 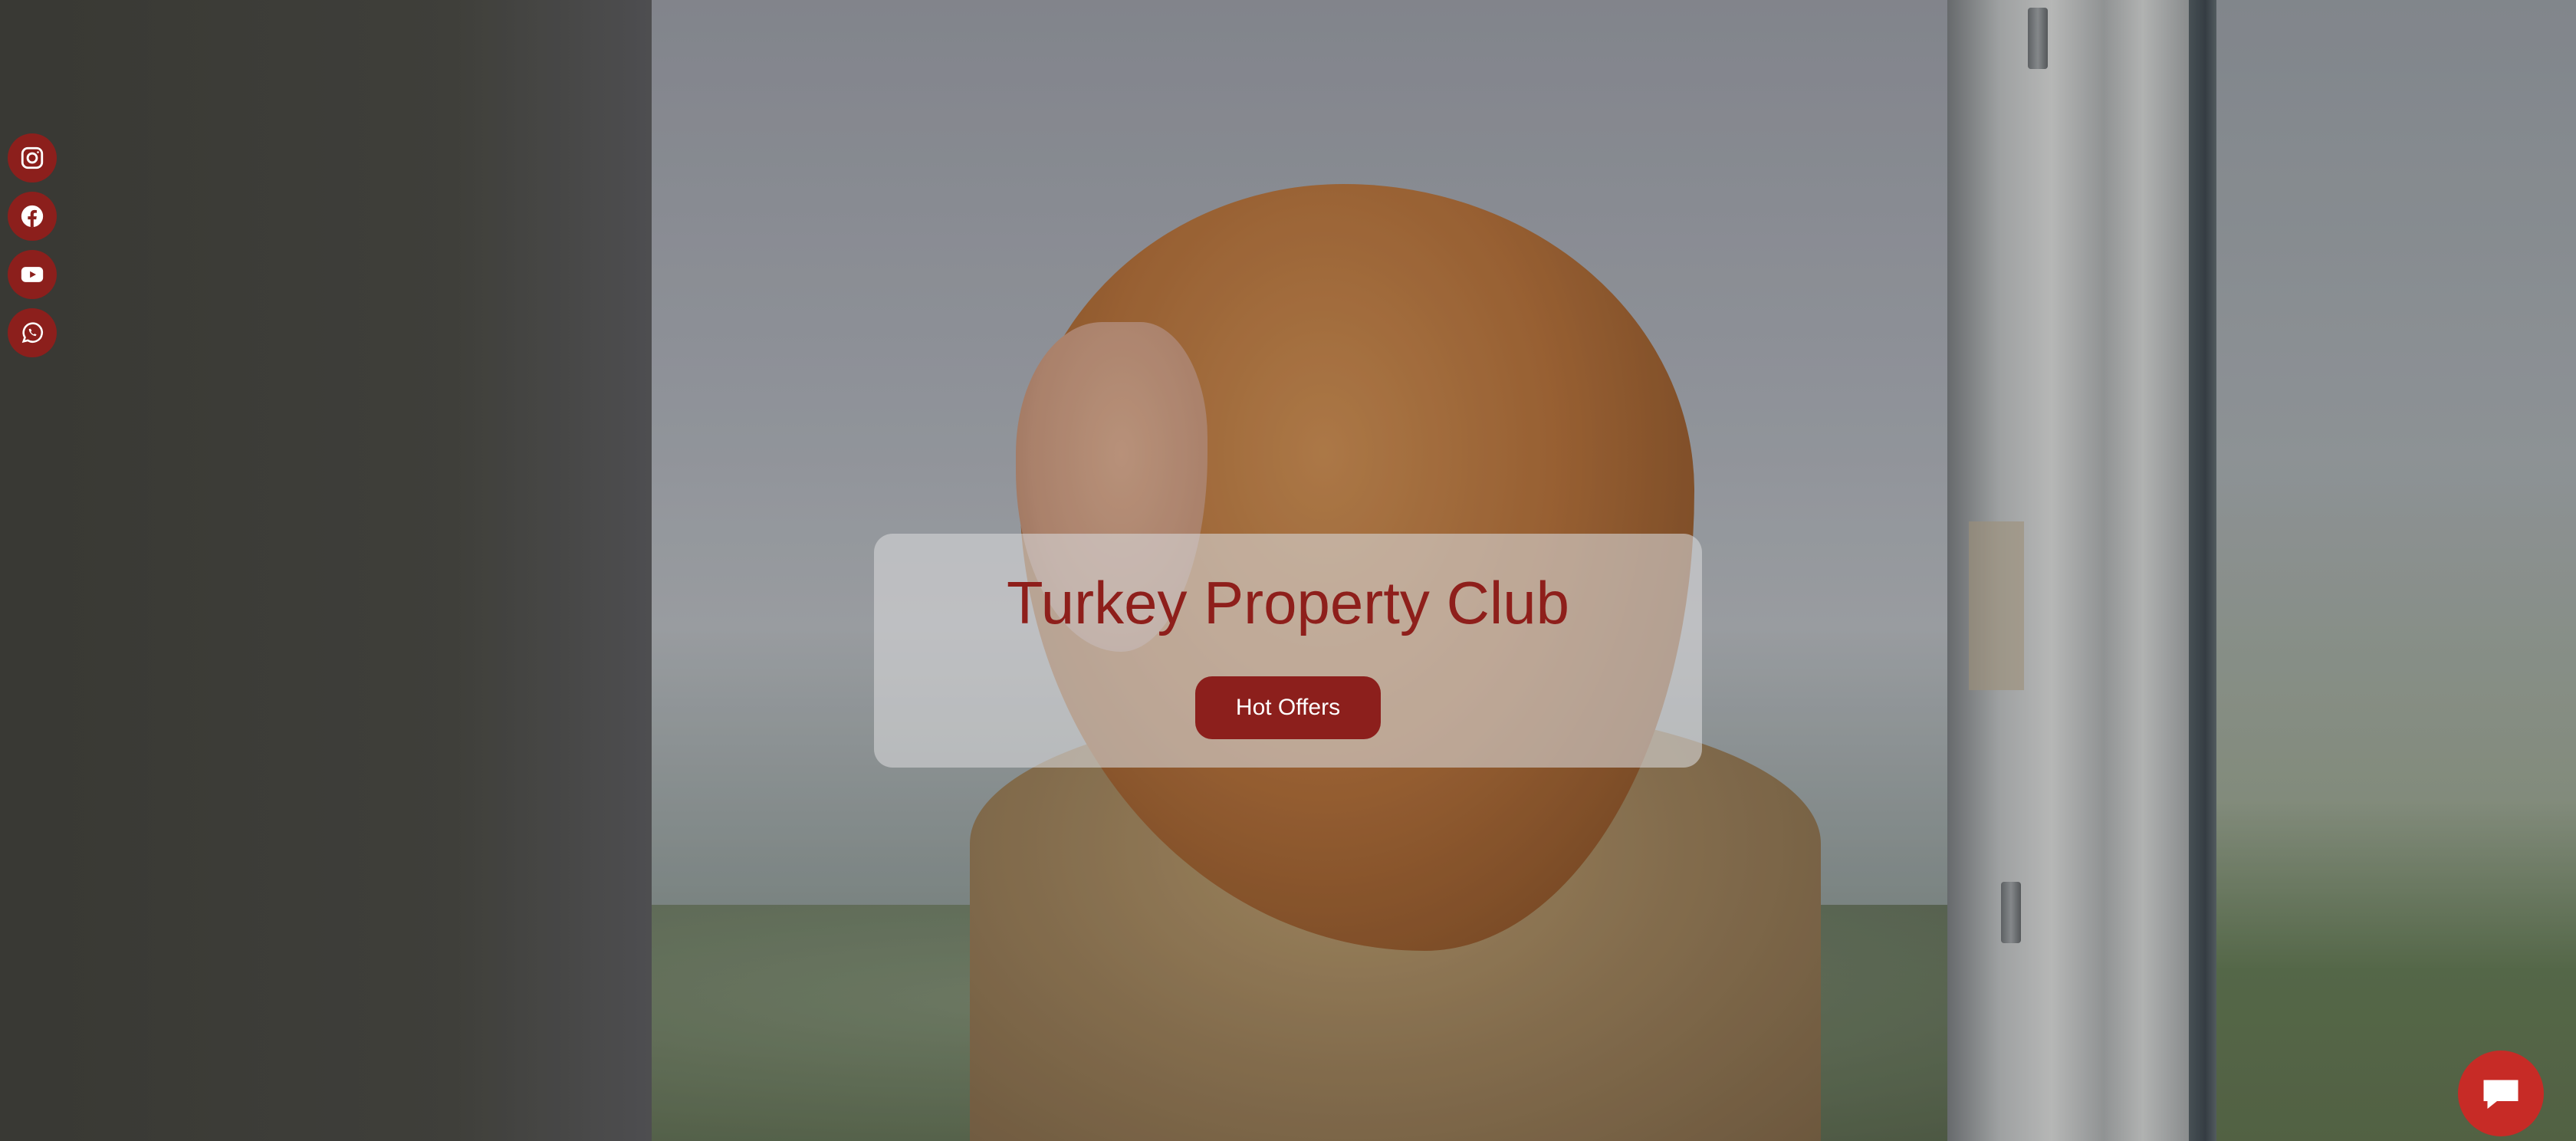 I want to click on hero-title: Turkey Property Club, so click(x=1288, y=603).